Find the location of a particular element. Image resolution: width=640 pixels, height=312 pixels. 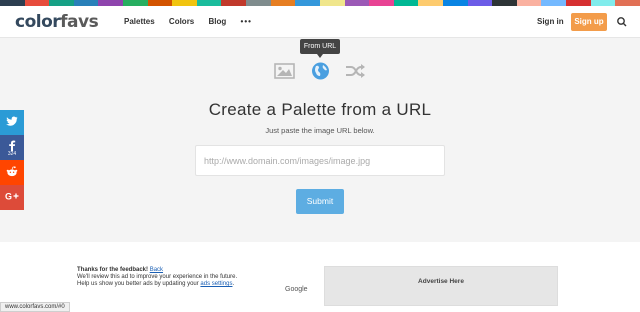

primary-nav: Palettes Colors Blog ••• is located at coordinates (194, 21).